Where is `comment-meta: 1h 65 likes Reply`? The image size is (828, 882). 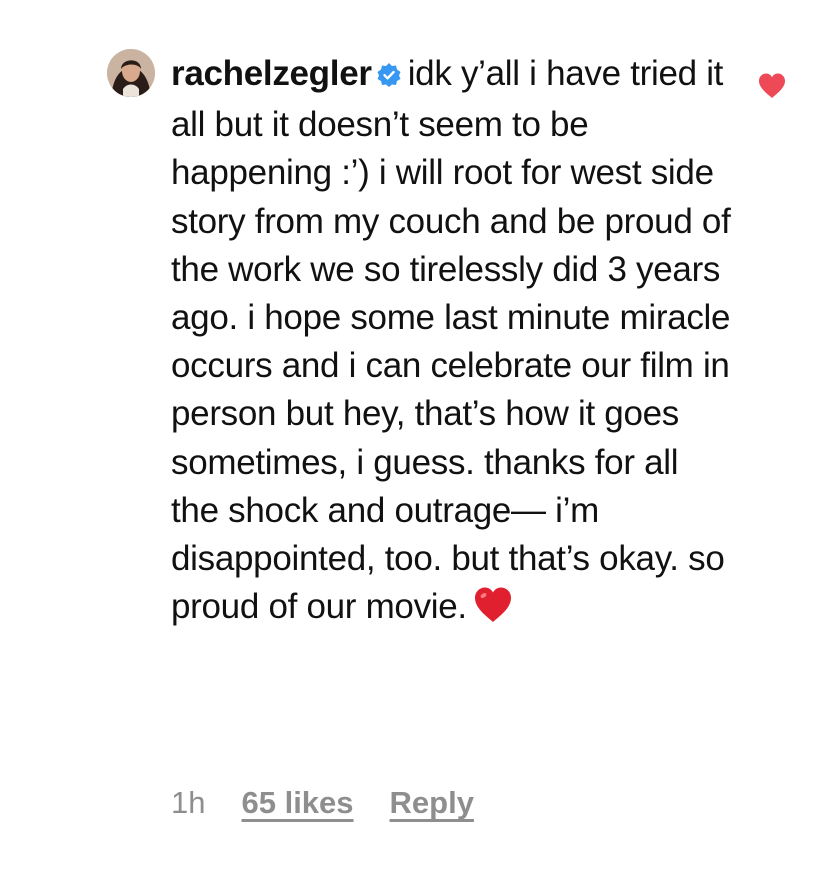
comment-meta: 1h 65 likes Reply is located at coordinates (322, 803).